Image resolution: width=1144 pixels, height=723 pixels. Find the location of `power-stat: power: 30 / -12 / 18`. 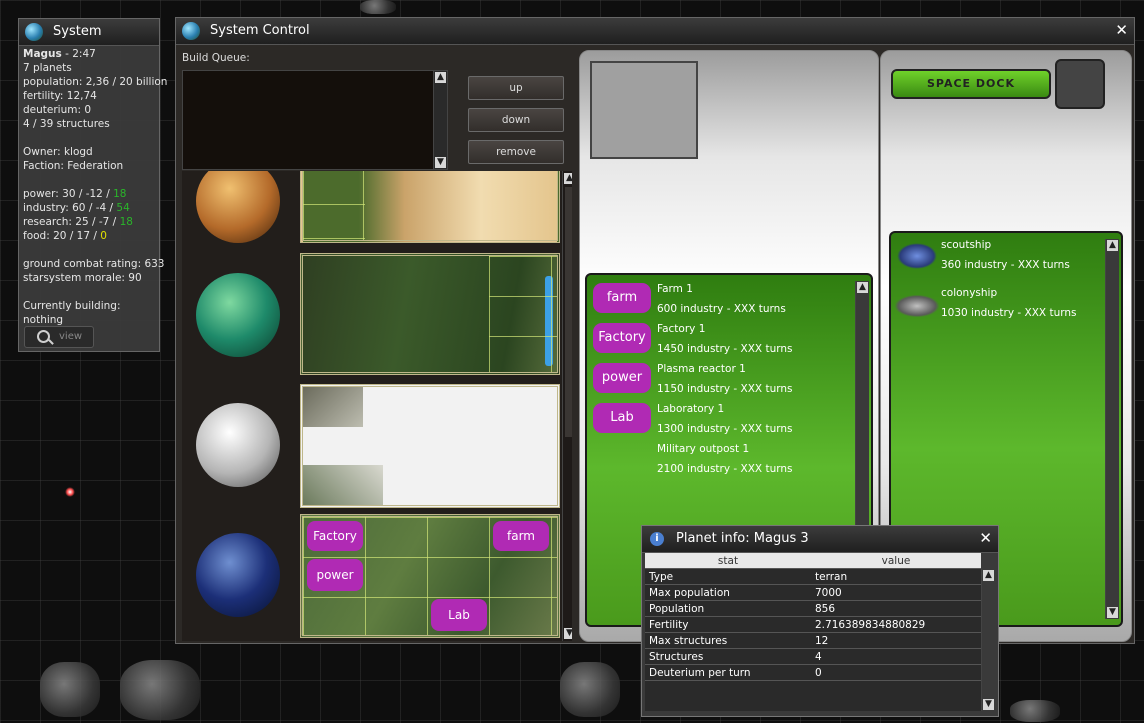

power-stat: power: 30 / -12 / 18 is located at coordinates (95, 194).